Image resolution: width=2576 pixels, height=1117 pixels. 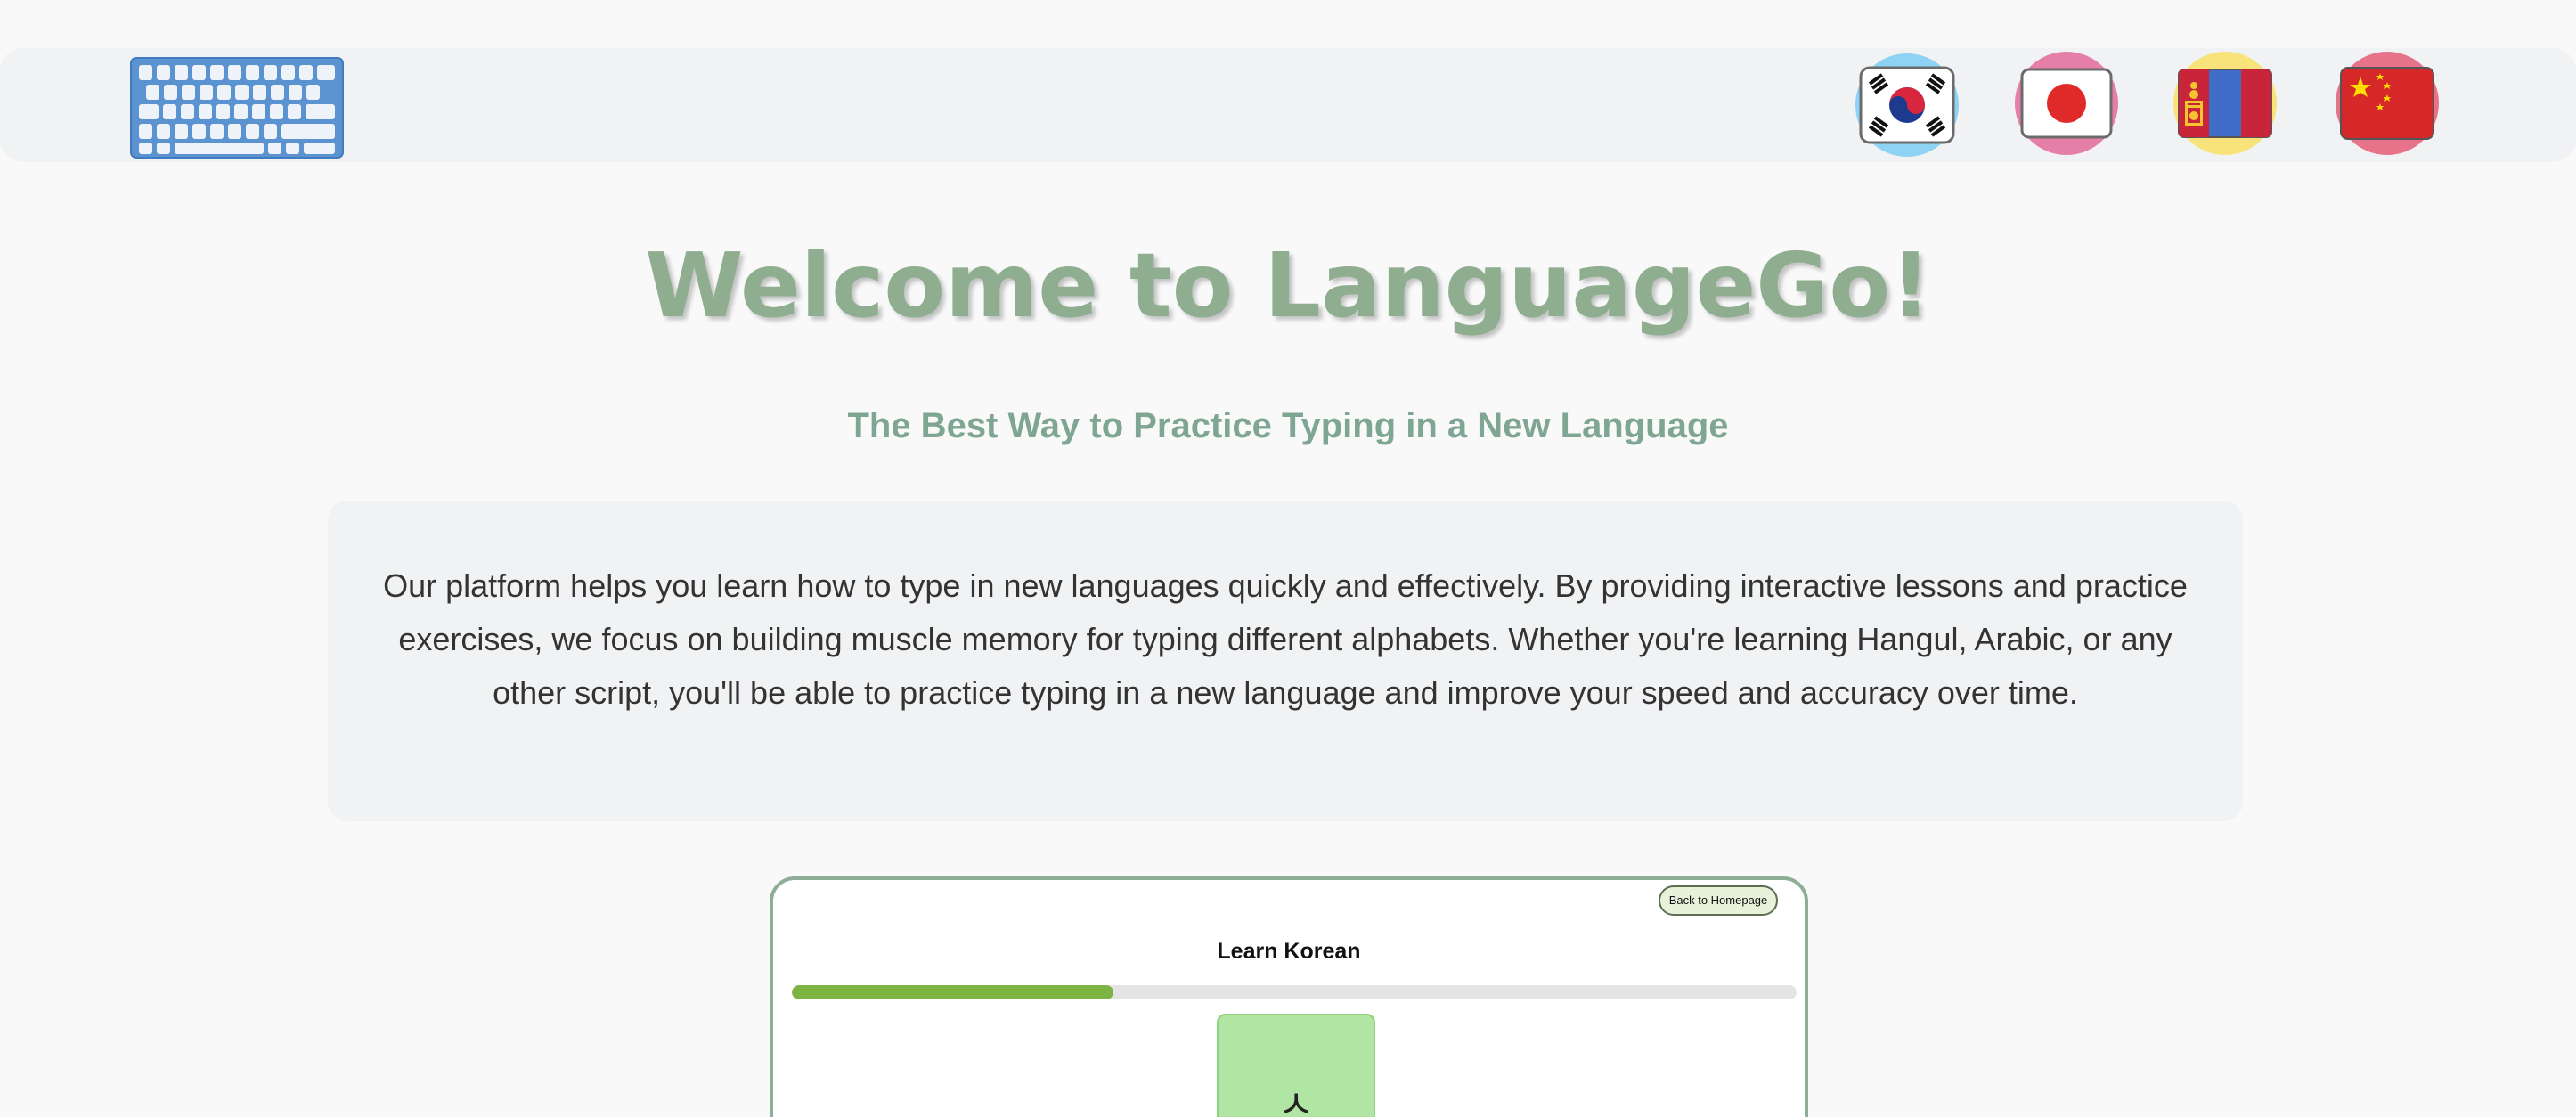 What do you see at coordinates (1719, 900) in the screenshot?
I see `back-to-homepage-button: Back to Homepage` at bounding box center [1719, 900].